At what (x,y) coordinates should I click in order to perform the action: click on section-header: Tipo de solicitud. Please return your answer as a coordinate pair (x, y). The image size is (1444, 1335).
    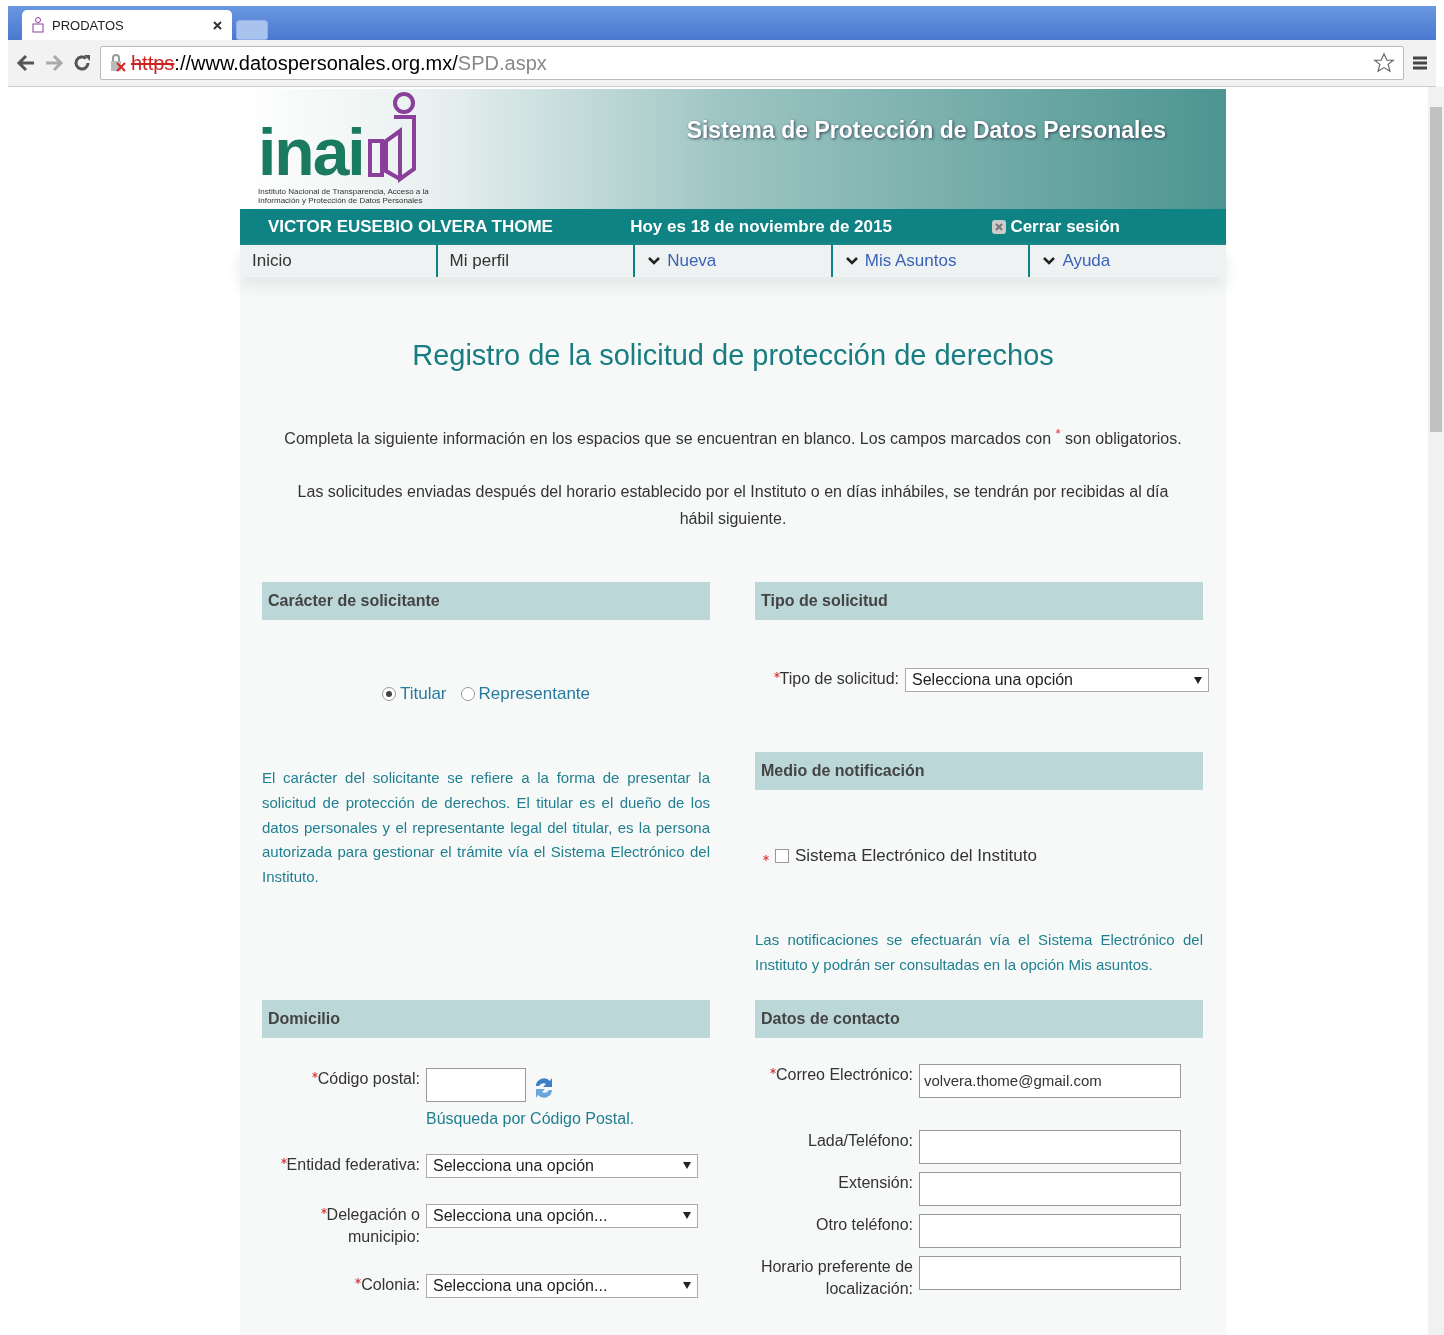
    Looking at the image, I should click on (979, 601).